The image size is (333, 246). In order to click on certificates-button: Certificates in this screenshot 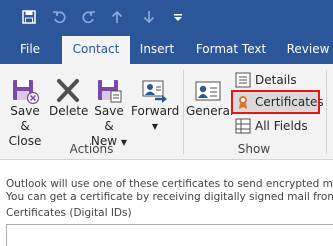, I will do `click(277, 102)`.